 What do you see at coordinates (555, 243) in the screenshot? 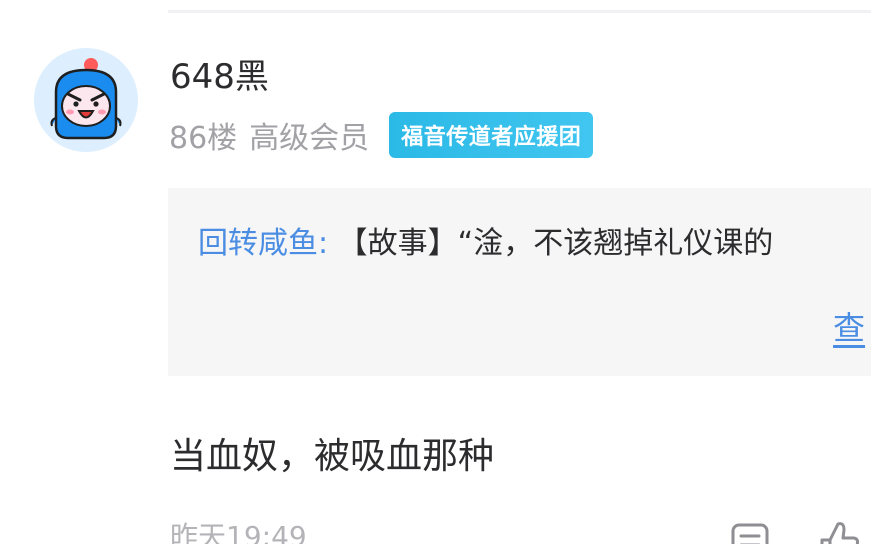
I see `quote-text: 【故事】“淦，不该翘掉礼仪课的` at bounding box center [555, 243].